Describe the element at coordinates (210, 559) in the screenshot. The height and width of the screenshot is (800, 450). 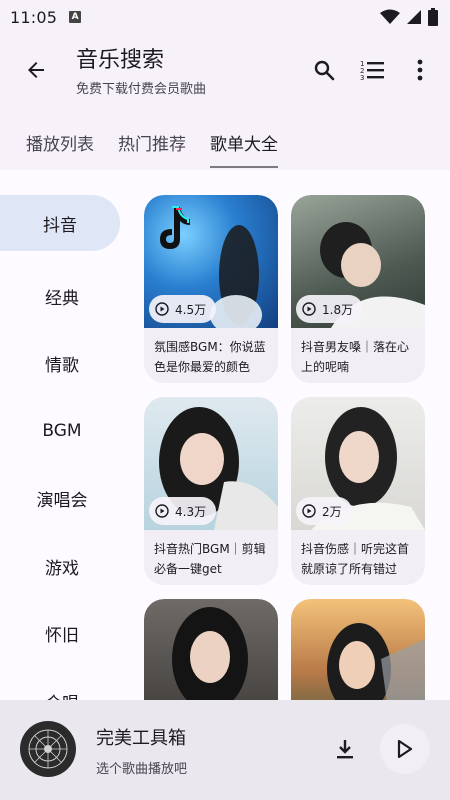
I see `playlist-name: 抖音热门BGM｜剪辑必备一键get` at that location.